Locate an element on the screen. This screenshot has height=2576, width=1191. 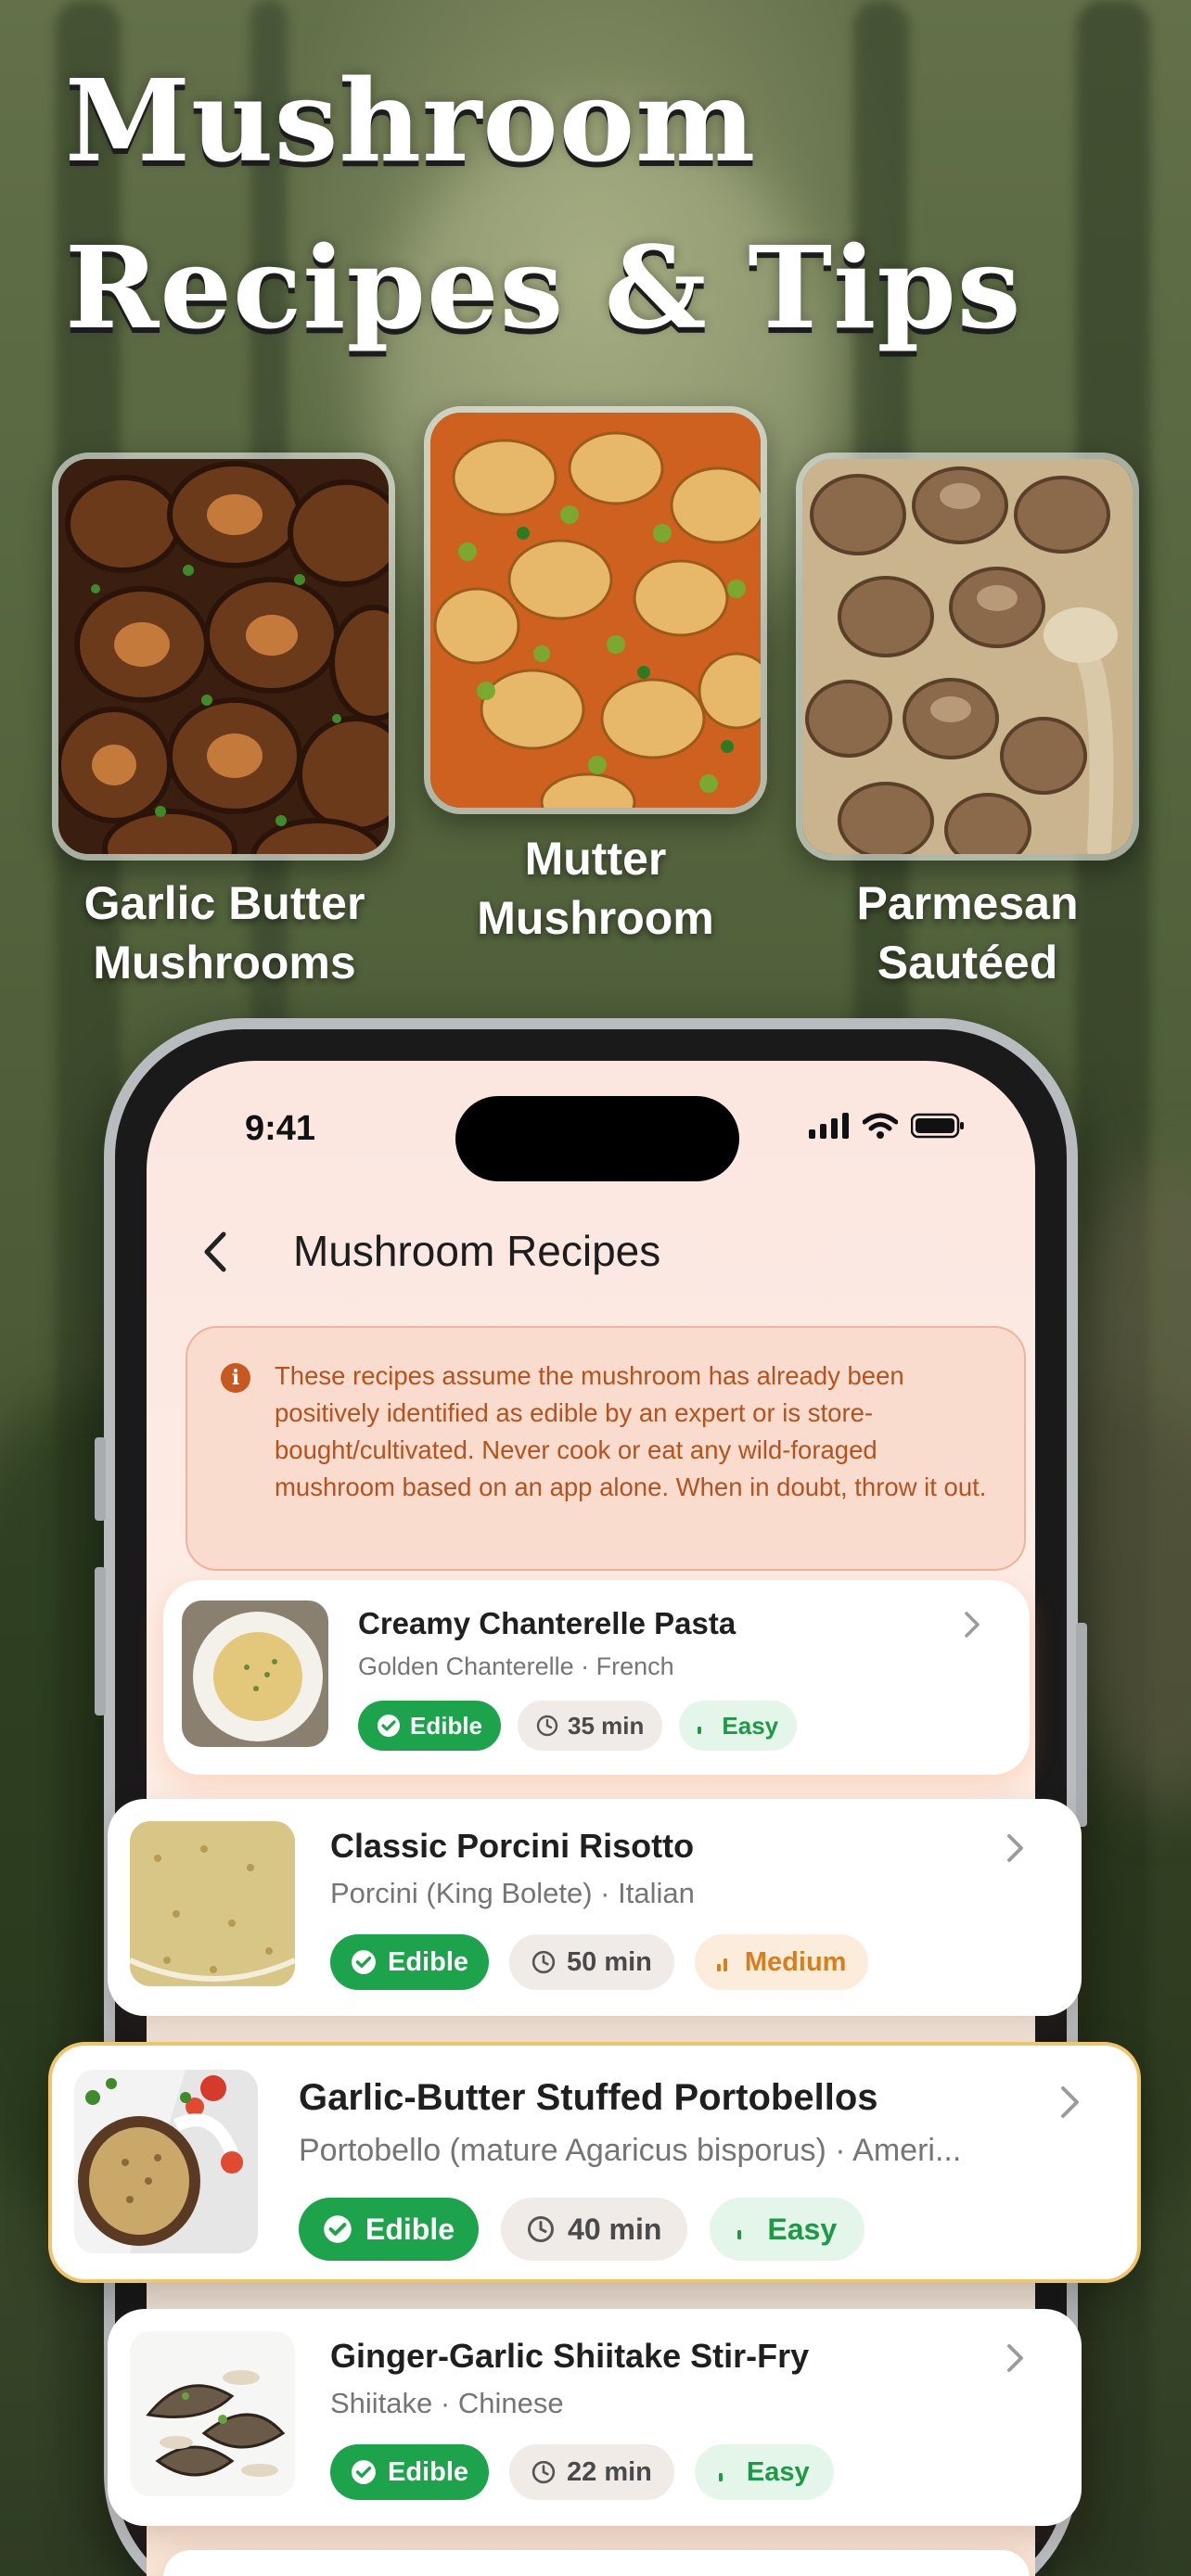
recipe-chips: Edible 40 min Easy is located at coordinates (582, 2230).